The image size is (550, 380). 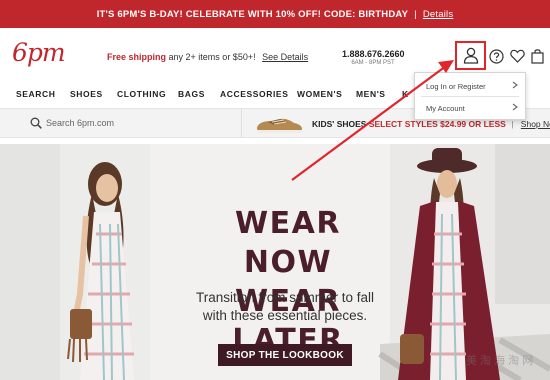 What do you see at coordinates (36, 94) in the screenshot?
I see `nav-item-search: SEARCH` at bounding box center [36, 94].